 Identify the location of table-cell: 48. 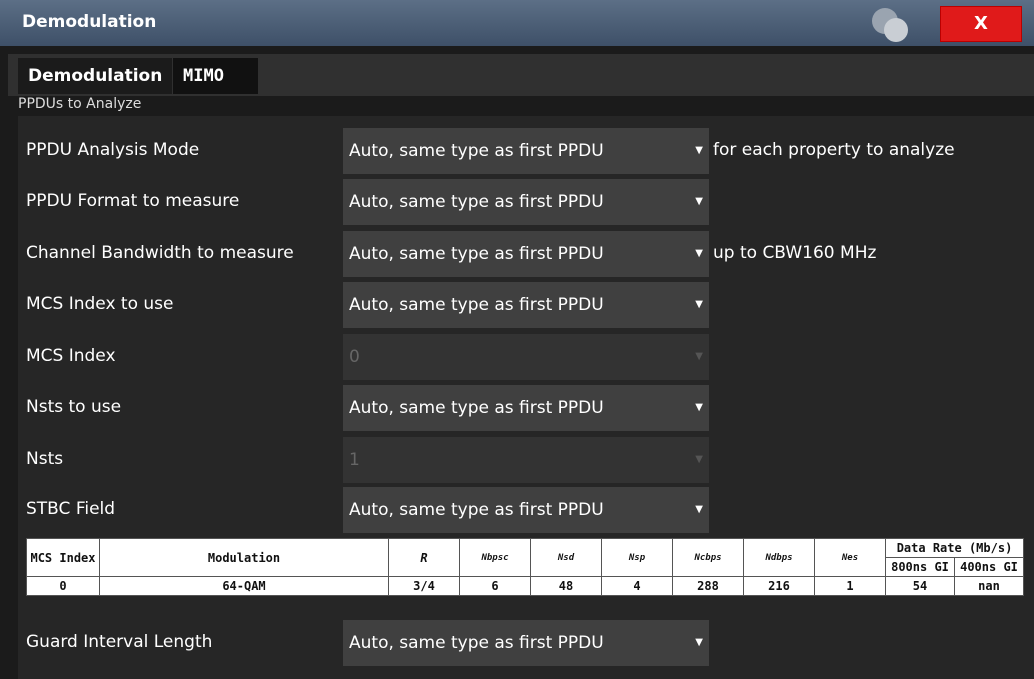
(566, 586).